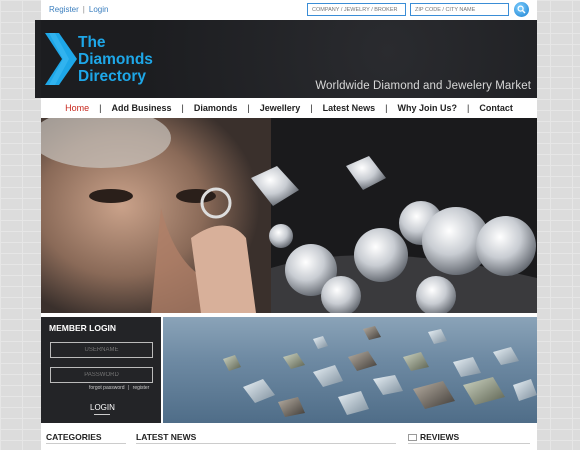  I want to click on login-button: LOGIN, so click(102, 407).